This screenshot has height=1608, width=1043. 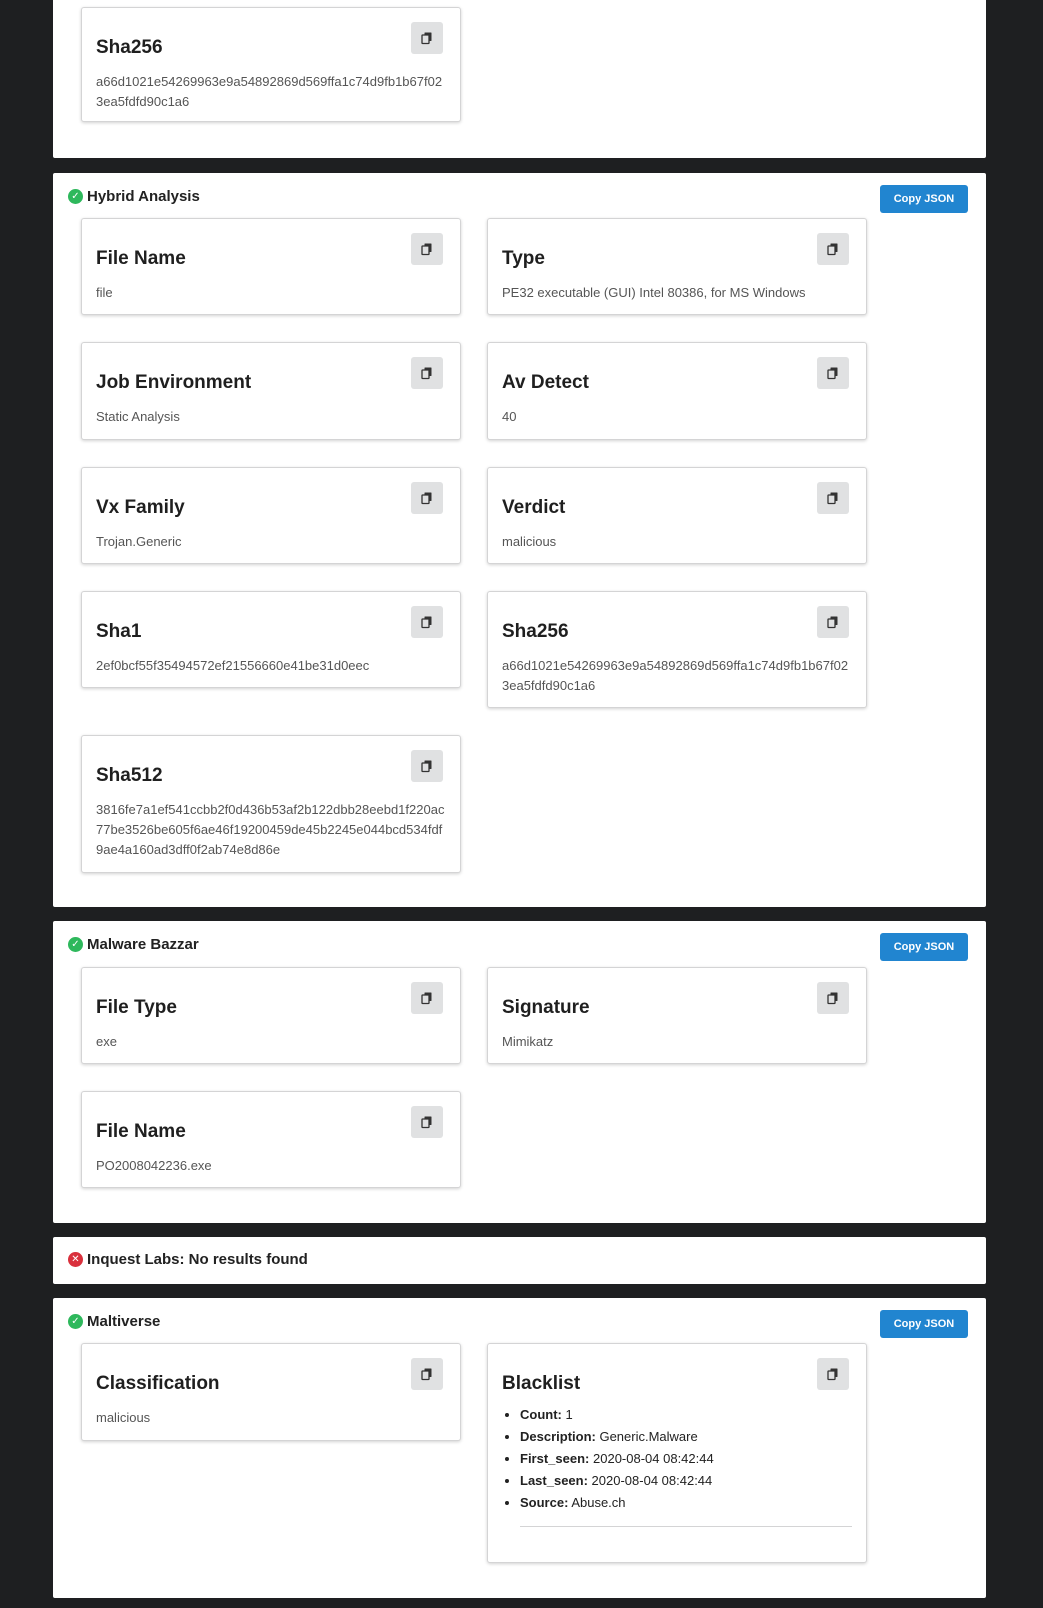 I want to click on card-value: file, so click(x=104, y=292).